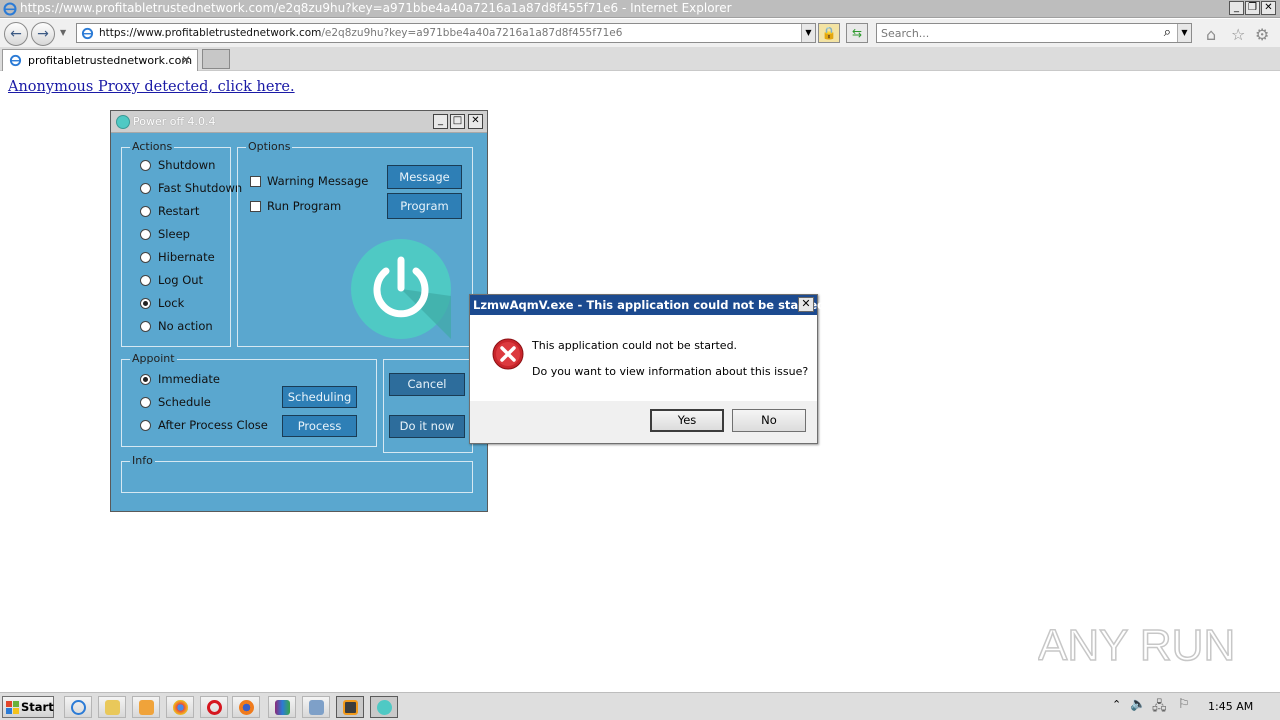 This screenshot has width=1280, height=720. Describe the element at coordinates (145, 211) in the screenshot. I see `radio-restart` at that location.